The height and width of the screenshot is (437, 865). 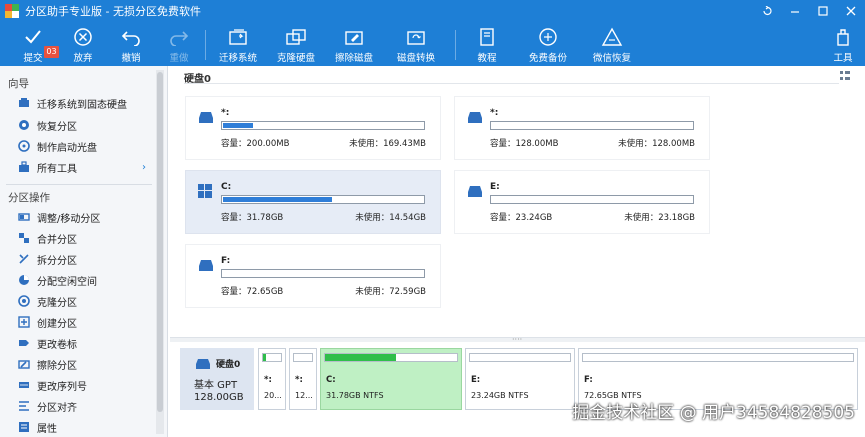 I want to click on disk-convert-button: 磁盘转换, so click(x=416, y=44).